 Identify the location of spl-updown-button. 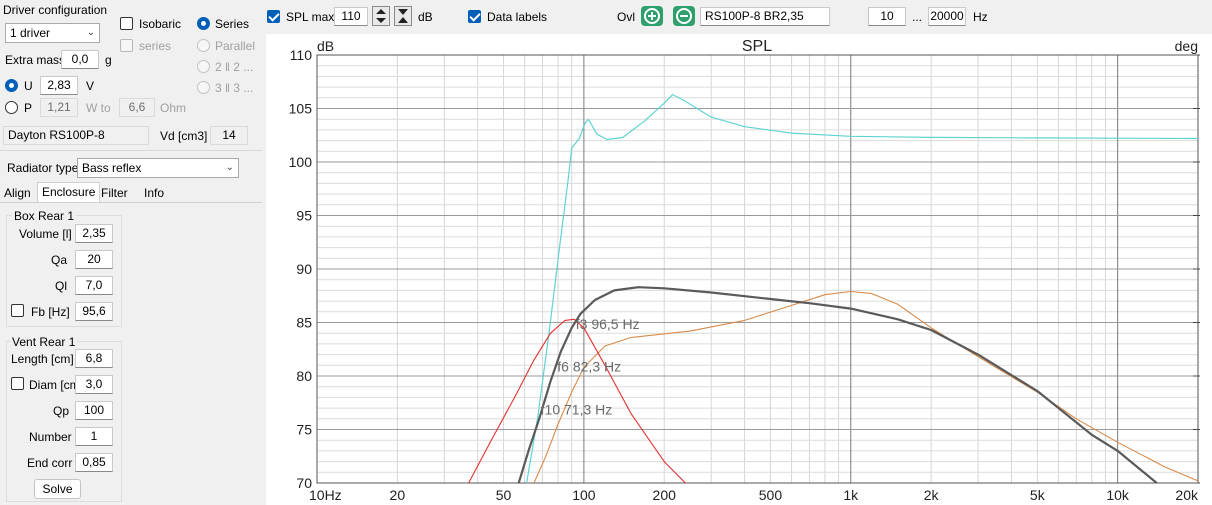
(381, 16).